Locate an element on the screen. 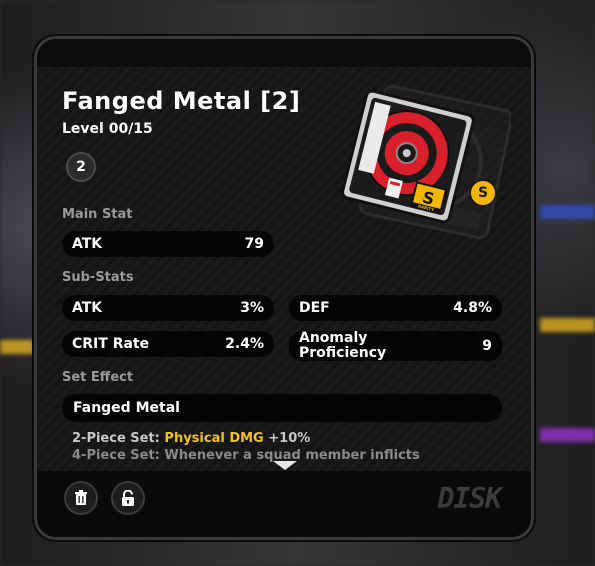 The height and width of the screenshot is (566, 595). tier-badge: 2 is located at coordinates (81, 167).